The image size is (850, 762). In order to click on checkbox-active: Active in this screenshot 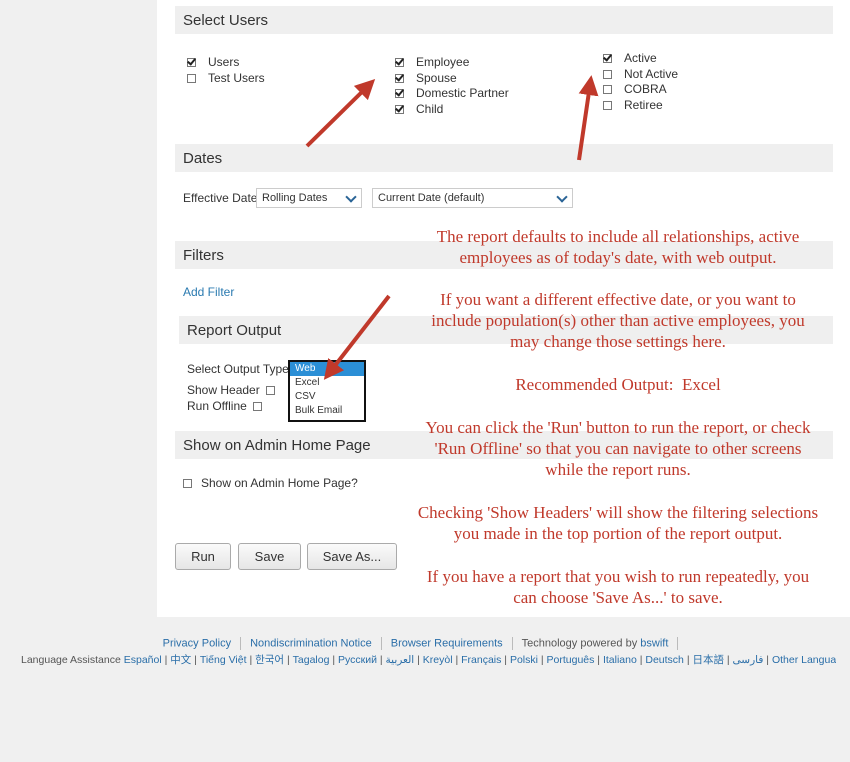, I will do `click(630, 58)`.